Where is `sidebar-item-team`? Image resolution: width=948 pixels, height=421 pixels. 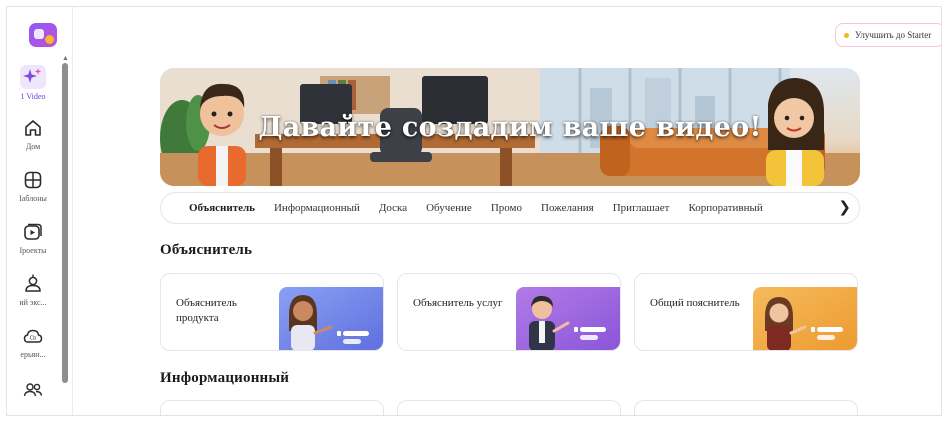
sidebar-item-team is located at coordinates (33, 390).